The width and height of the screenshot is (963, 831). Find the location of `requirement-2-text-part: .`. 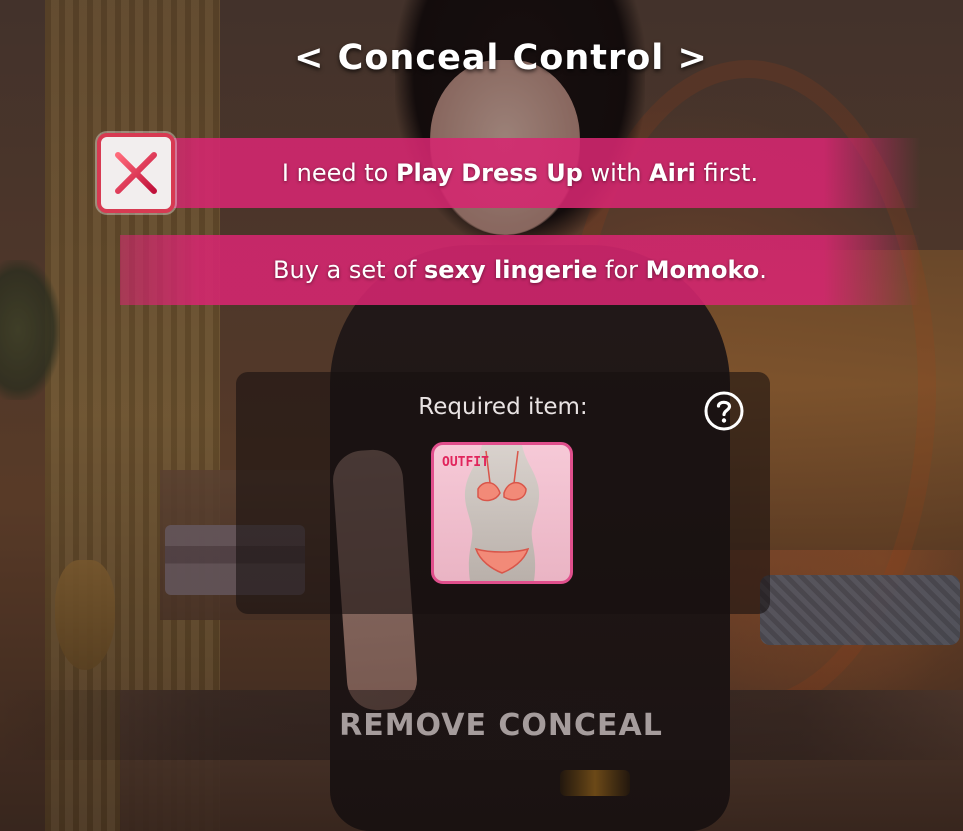

requirement-2-text-part: . is located at coordinates (763, 270).